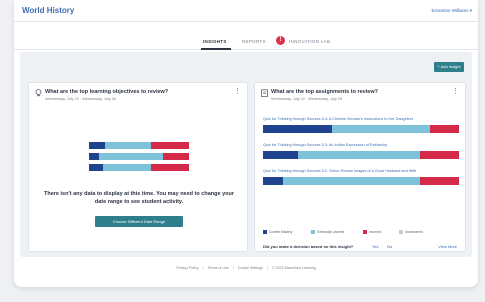  What do you see at coordinates (218, 268) in the screenshot?
I see `footer-link: Terms of Use` at bounding box center [218, 268].